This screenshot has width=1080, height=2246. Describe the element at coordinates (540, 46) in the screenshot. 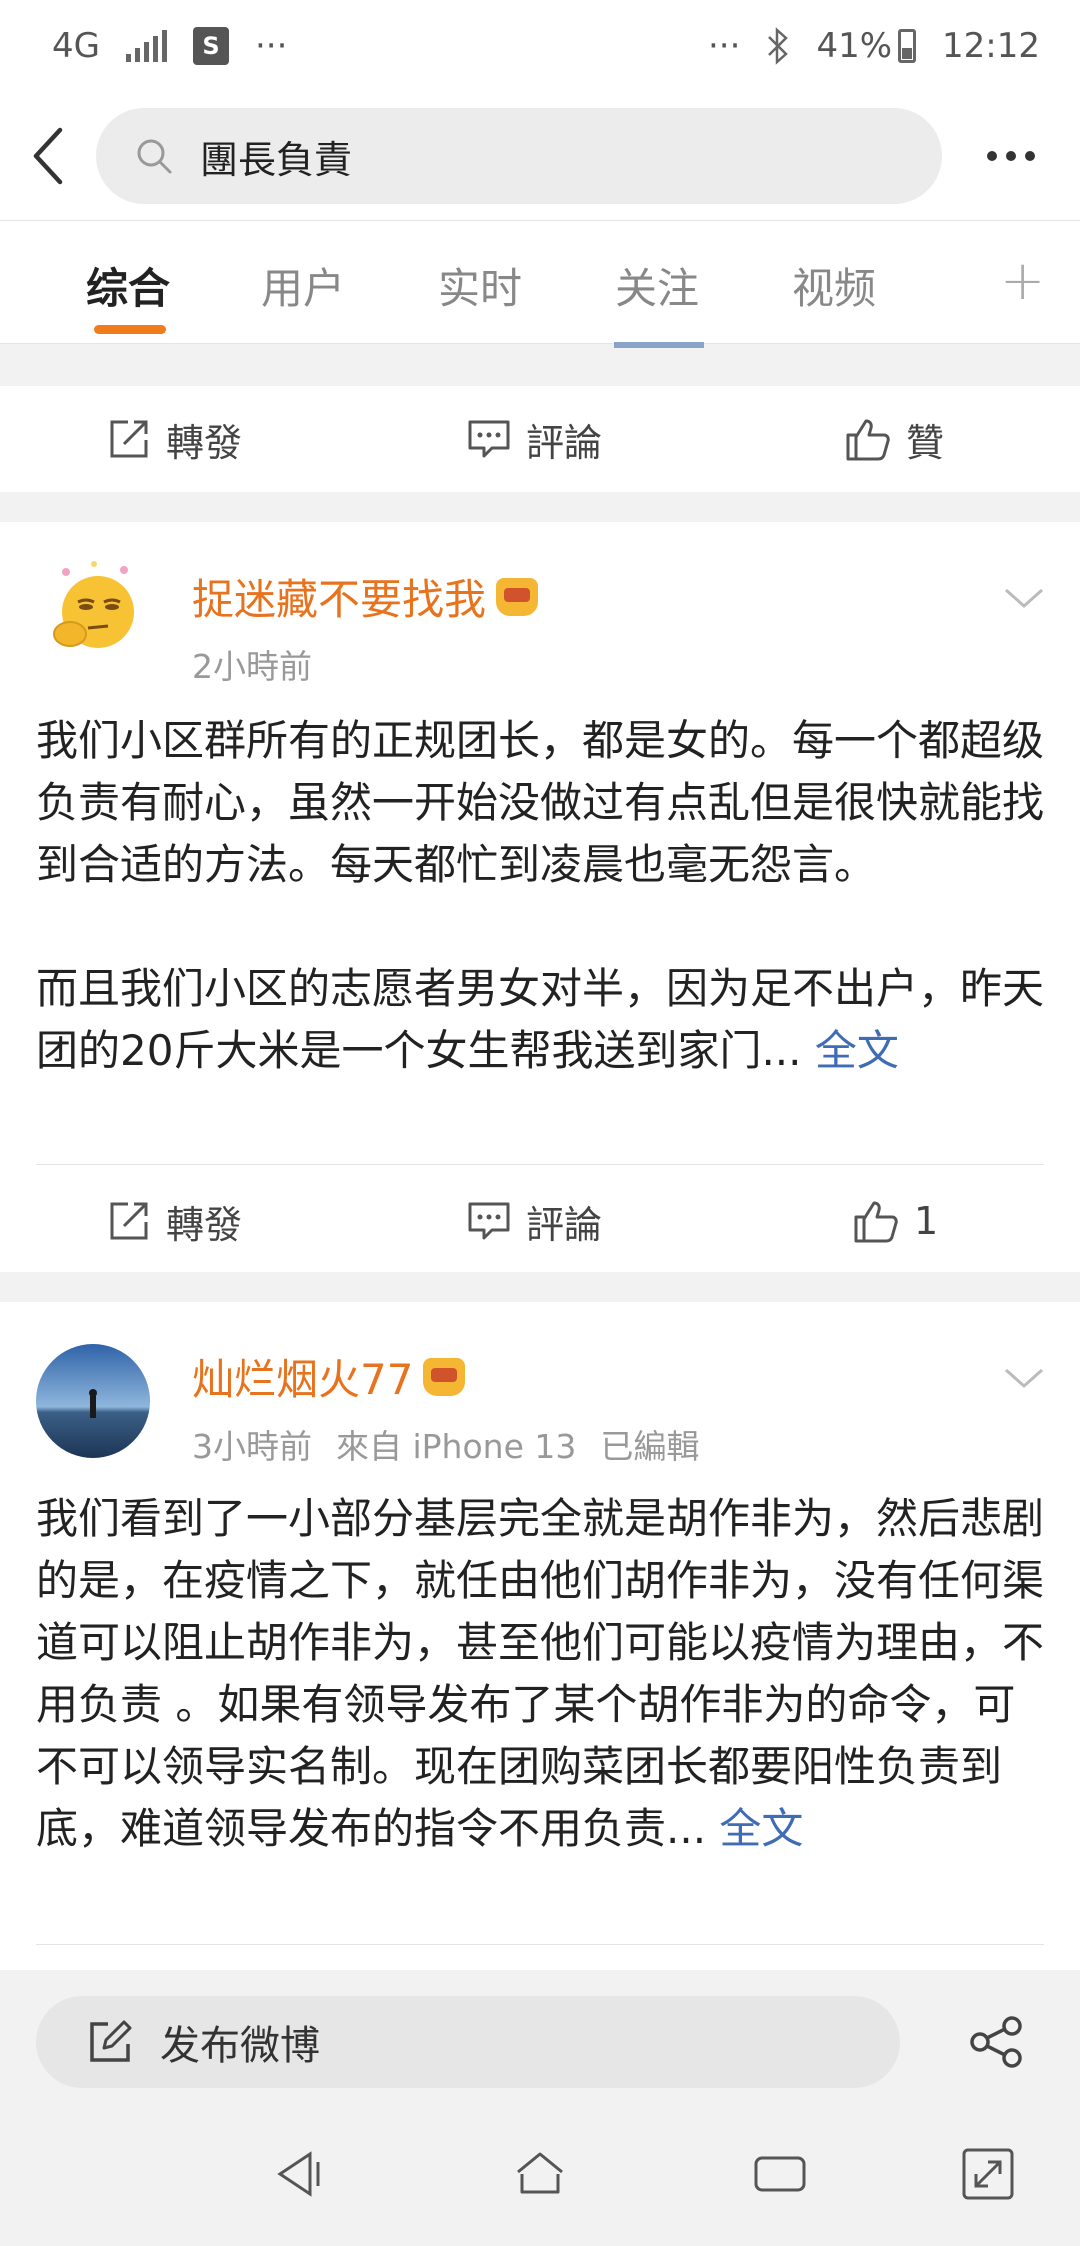

I see `status-bar: 4G S ··· ··· 41% 12:12` at that location.